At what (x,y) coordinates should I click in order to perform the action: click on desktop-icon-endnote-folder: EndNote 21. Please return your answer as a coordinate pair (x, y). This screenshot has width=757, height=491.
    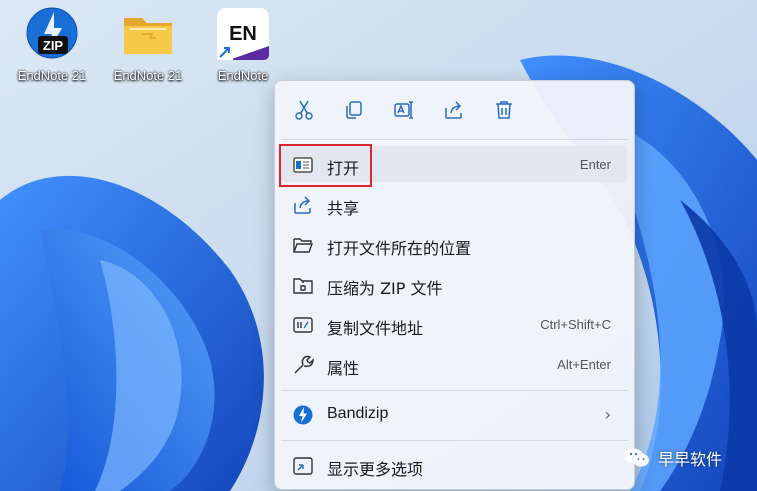
    Looking at the image, I should click on (148, 44).